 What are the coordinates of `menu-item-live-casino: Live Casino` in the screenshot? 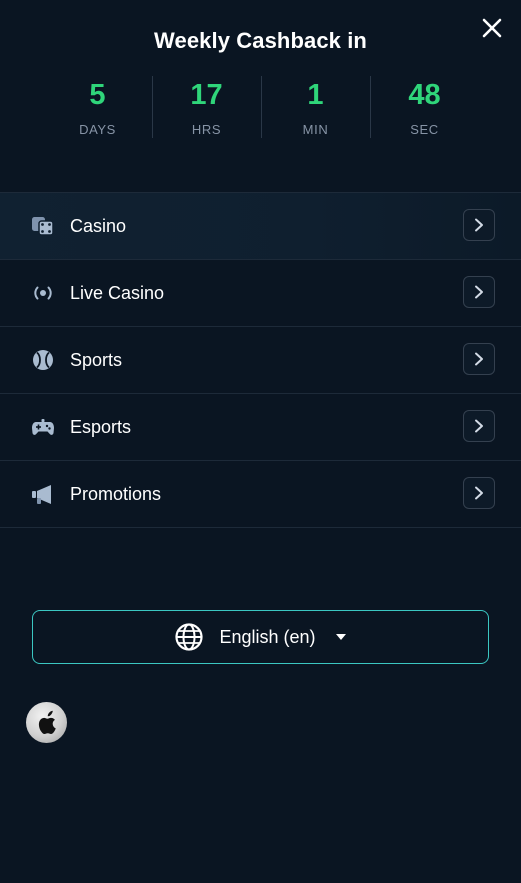 It's located at (260, 293).